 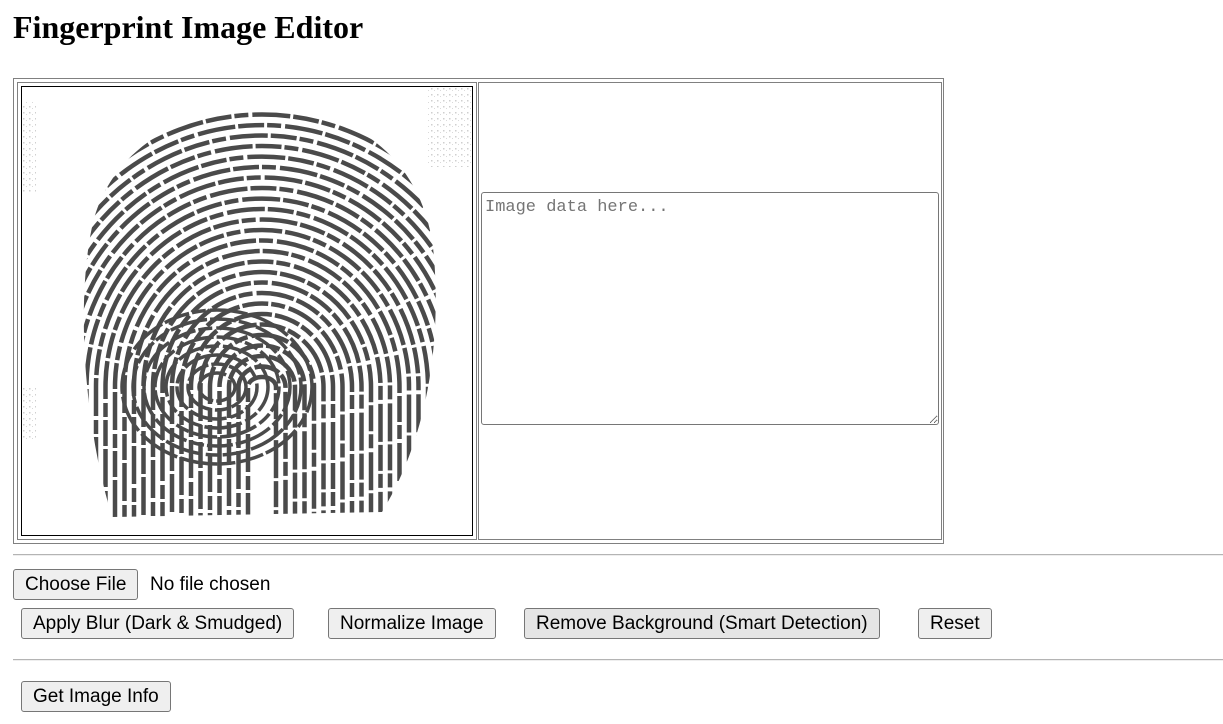 What do you see at coordinates (262, 372) in the screenshot?
I see `ridge-line` at bounding box center [262, 372].